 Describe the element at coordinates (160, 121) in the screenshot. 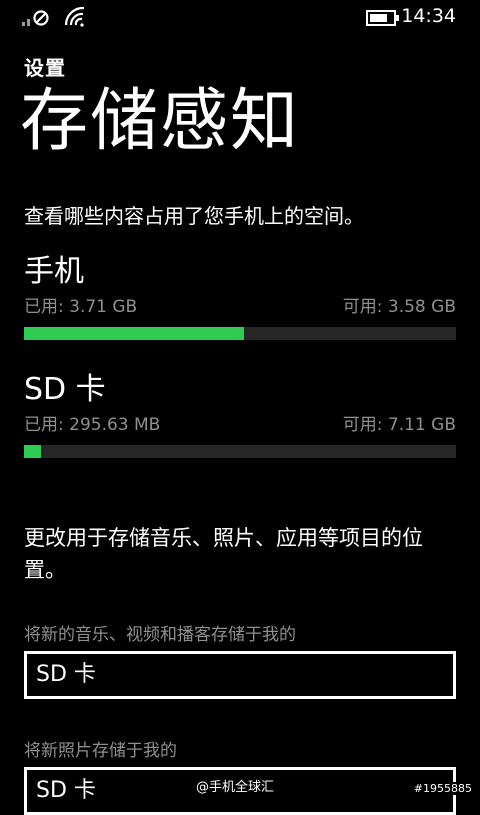

I see `page-title: 存储感知` at that location.